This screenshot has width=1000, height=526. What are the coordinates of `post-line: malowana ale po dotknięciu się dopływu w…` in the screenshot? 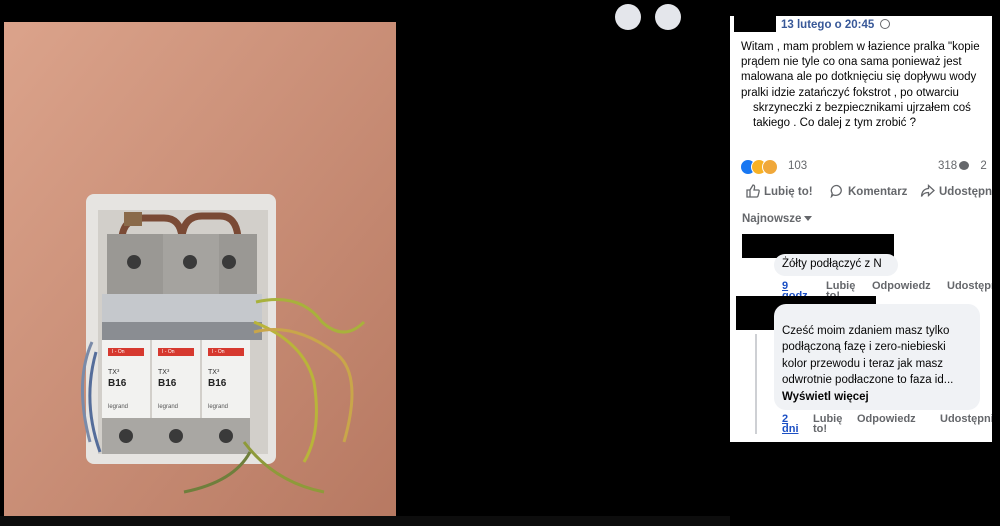 It's located at (859, 77).